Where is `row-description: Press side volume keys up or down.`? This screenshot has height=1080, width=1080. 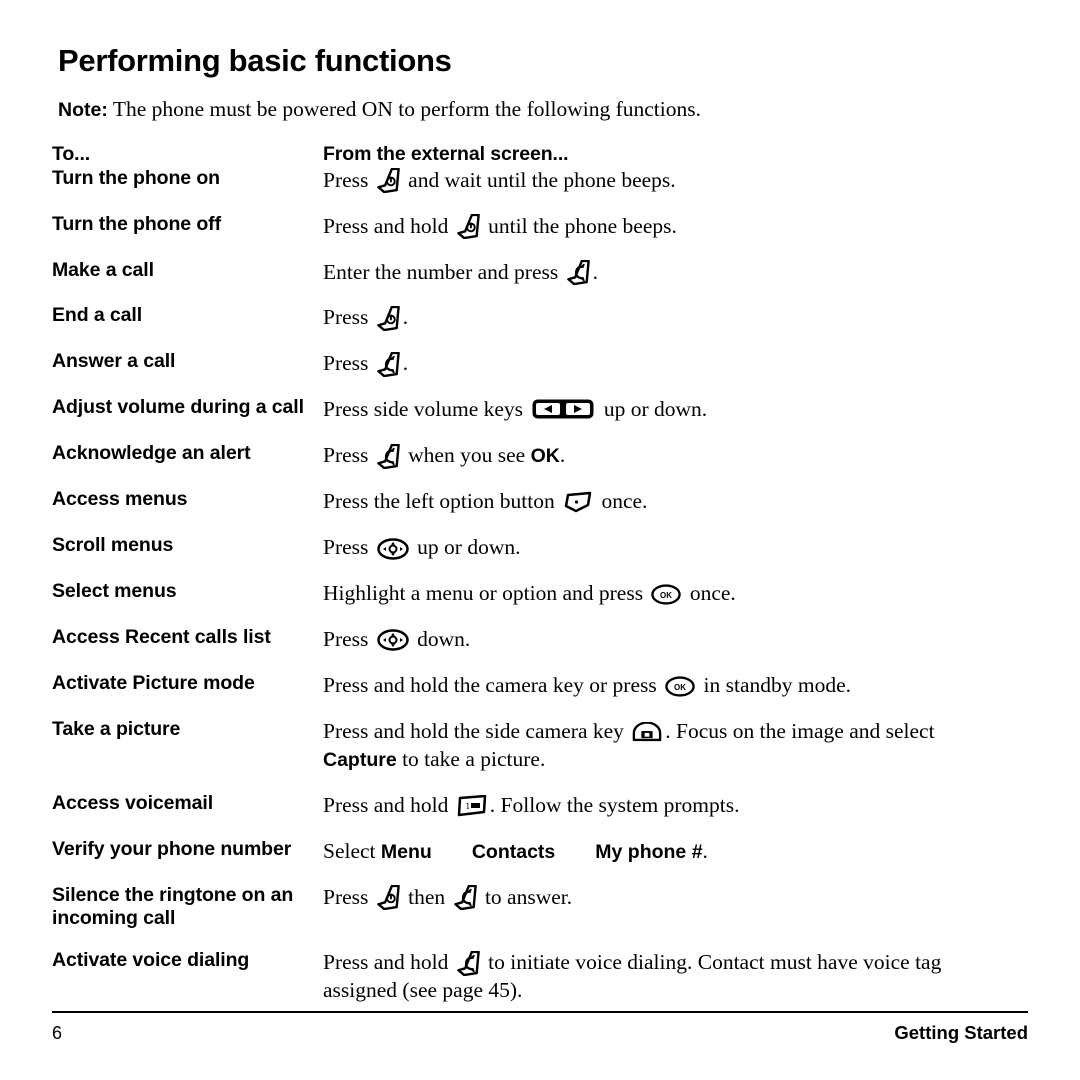 row-description: Press side volume keys up or down. is located at coordinates (515, 409).